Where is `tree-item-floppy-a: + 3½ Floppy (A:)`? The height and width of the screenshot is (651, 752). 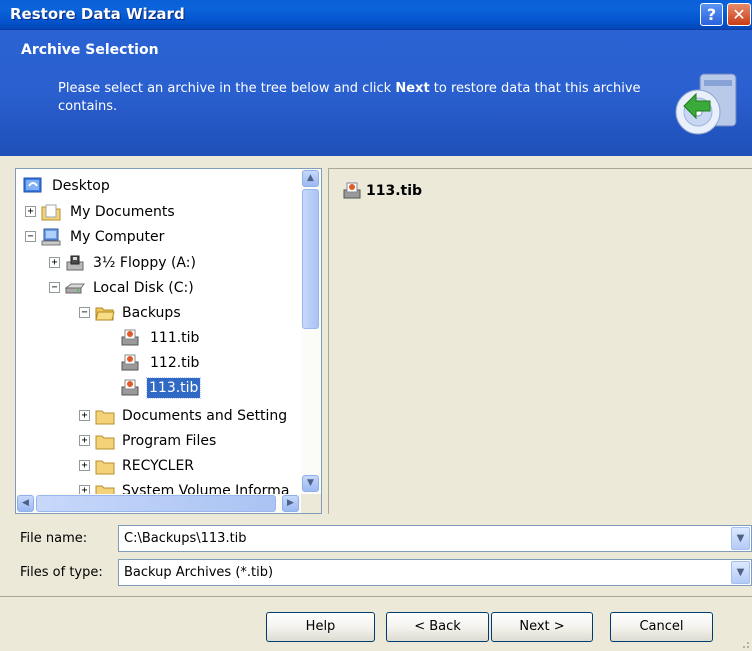 tree-item-floppy-a: + 3½ Floppy (A:) is located at coordinates (158, 263).